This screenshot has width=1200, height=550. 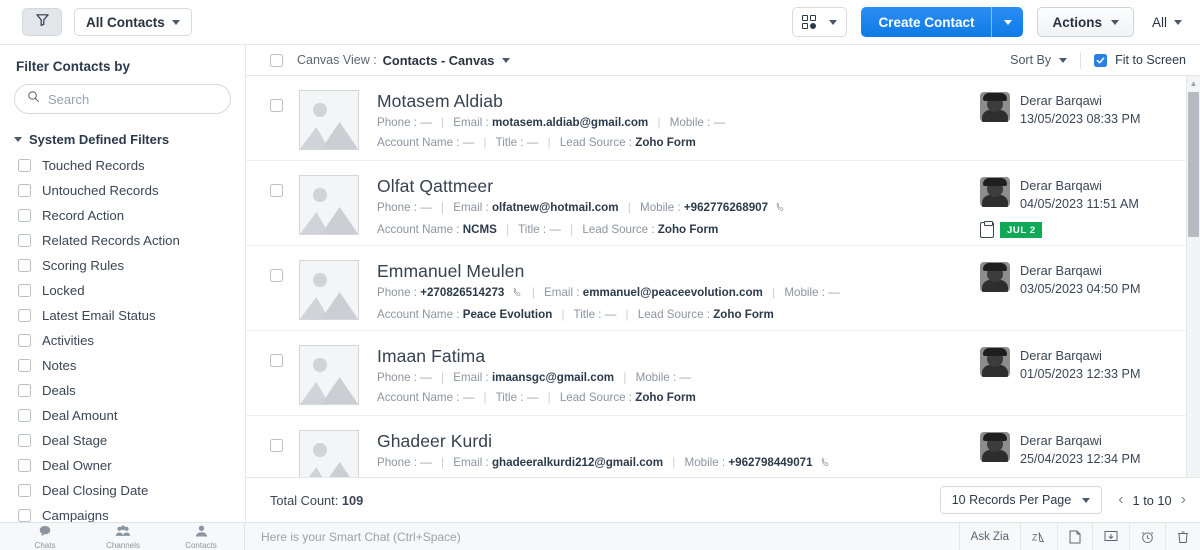 What do you see at coordinates (1101, 60) in the screenshot?
I see `fit-to-screen-checkbox` at bounding box center [1101, 60].